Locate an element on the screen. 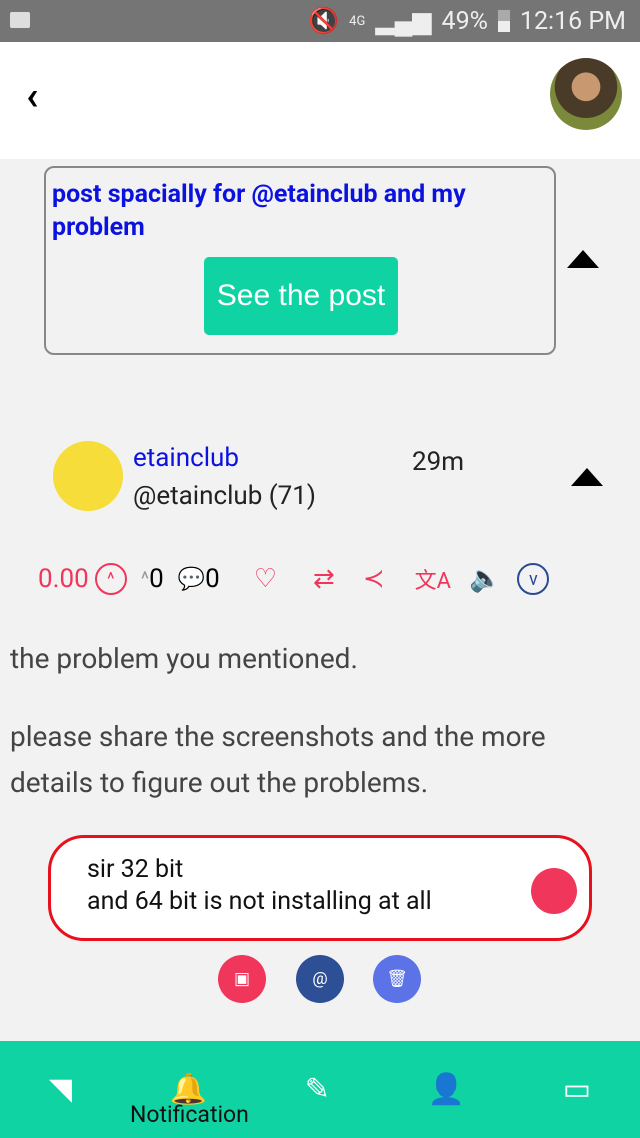 This screenshot has width=640, height=1138. mention-button: @ is located at coordinates (320, 979).